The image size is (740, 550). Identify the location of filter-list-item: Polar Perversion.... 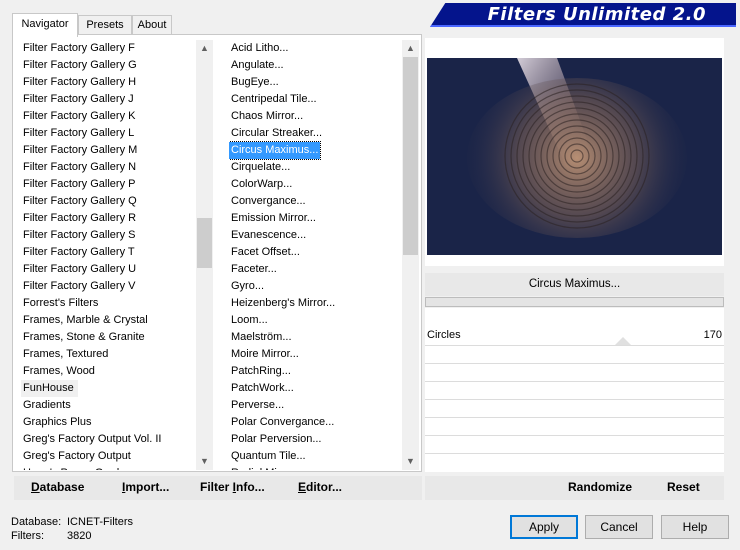
(315, 439).